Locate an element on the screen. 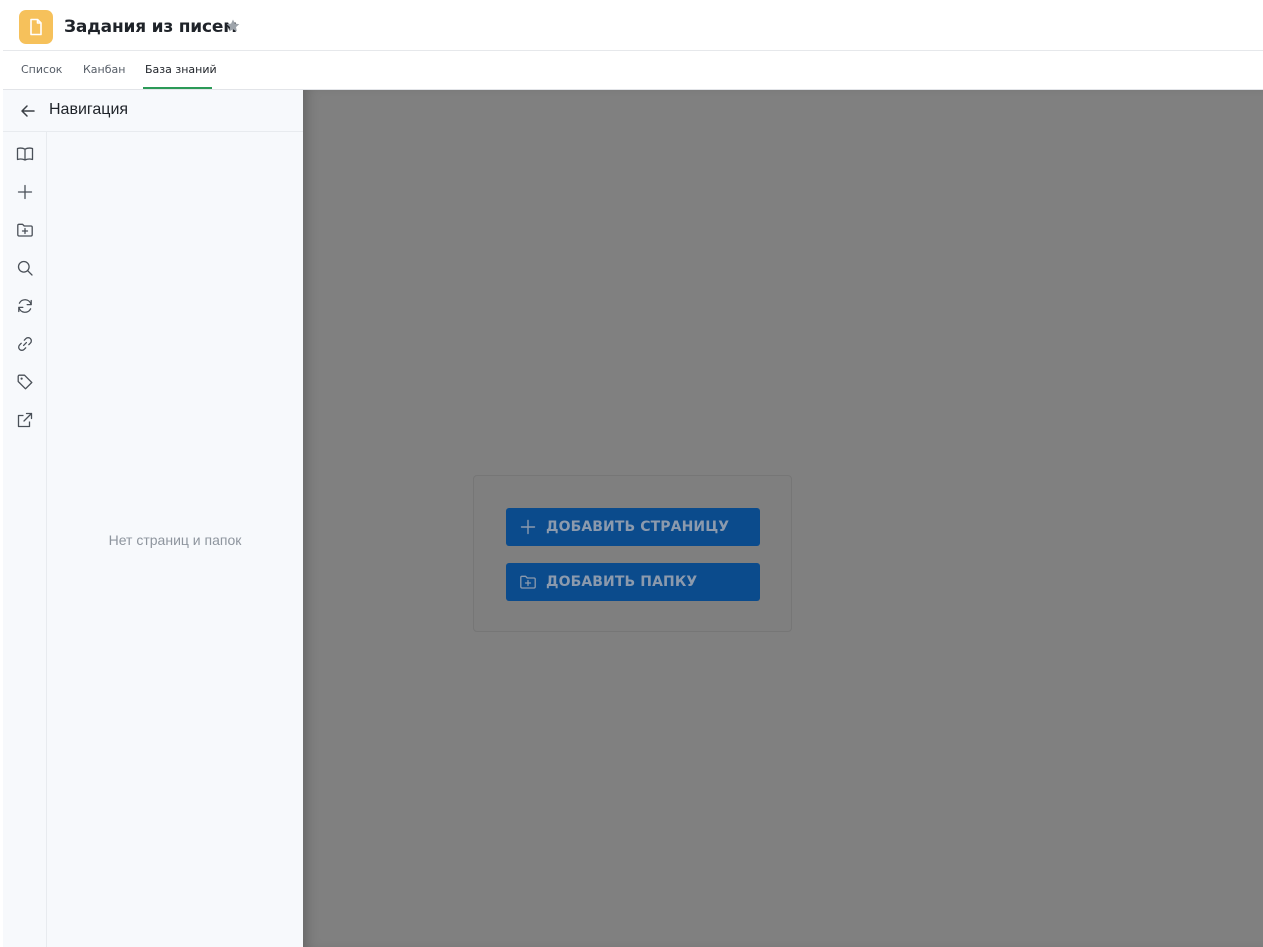 Image resolution: width=1263 pixels, height=947 pixels. refresh-icon is located at coordinates (25, 306).